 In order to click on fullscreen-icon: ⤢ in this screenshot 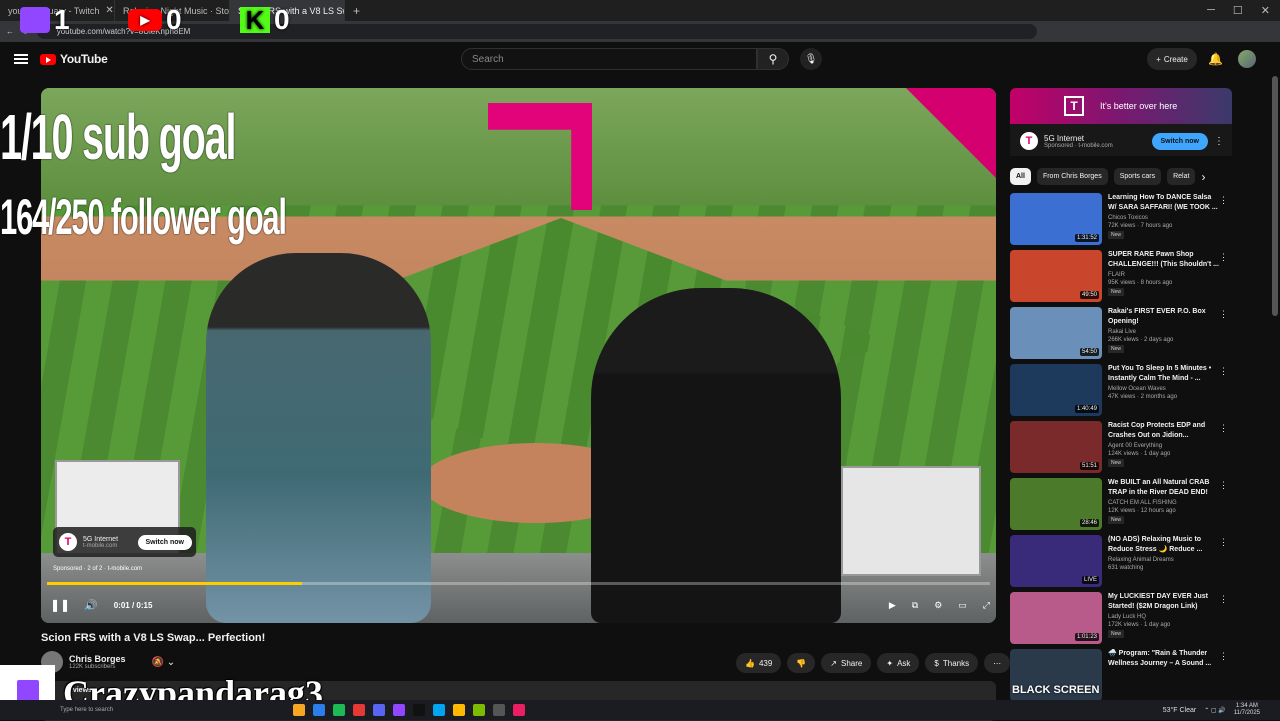, I will do `click(986, 605)`.